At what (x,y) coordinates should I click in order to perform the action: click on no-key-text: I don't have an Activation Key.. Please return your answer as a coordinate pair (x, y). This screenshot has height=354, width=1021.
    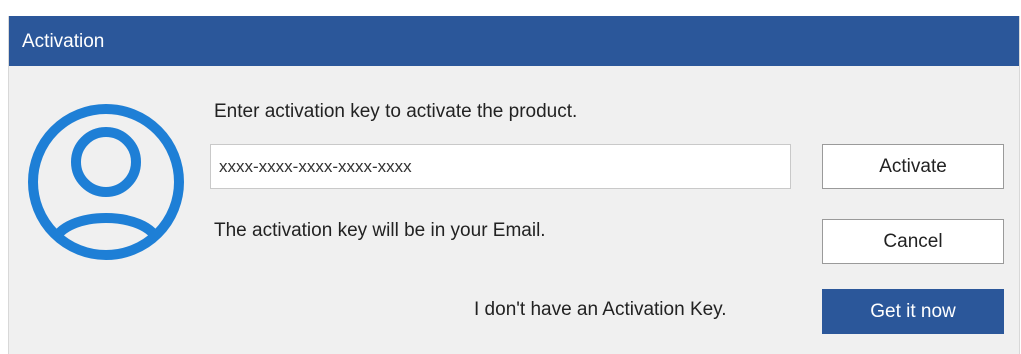
    Looking at the image, I should click on (600, 309).